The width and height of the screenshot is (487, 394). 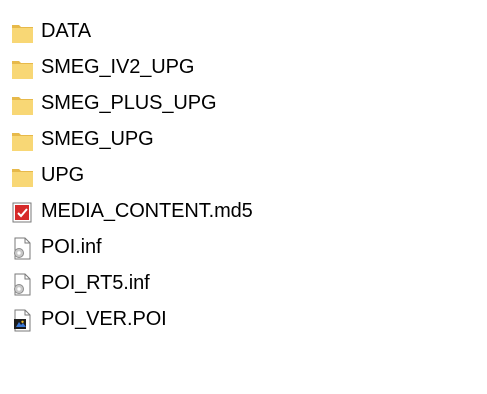 I want to click on item-label: DATA, so click(x=66, y=31).